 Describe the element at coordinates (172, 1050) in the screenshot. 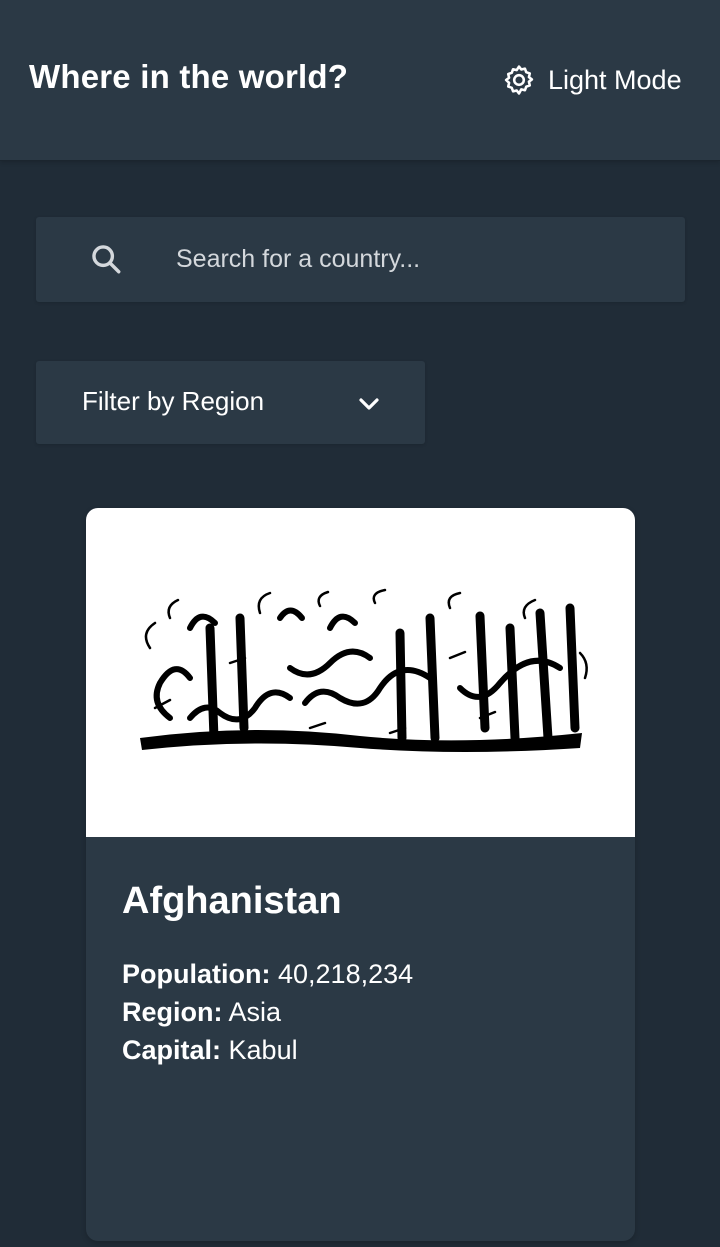

I see `capital-label: Capital:` at that location.